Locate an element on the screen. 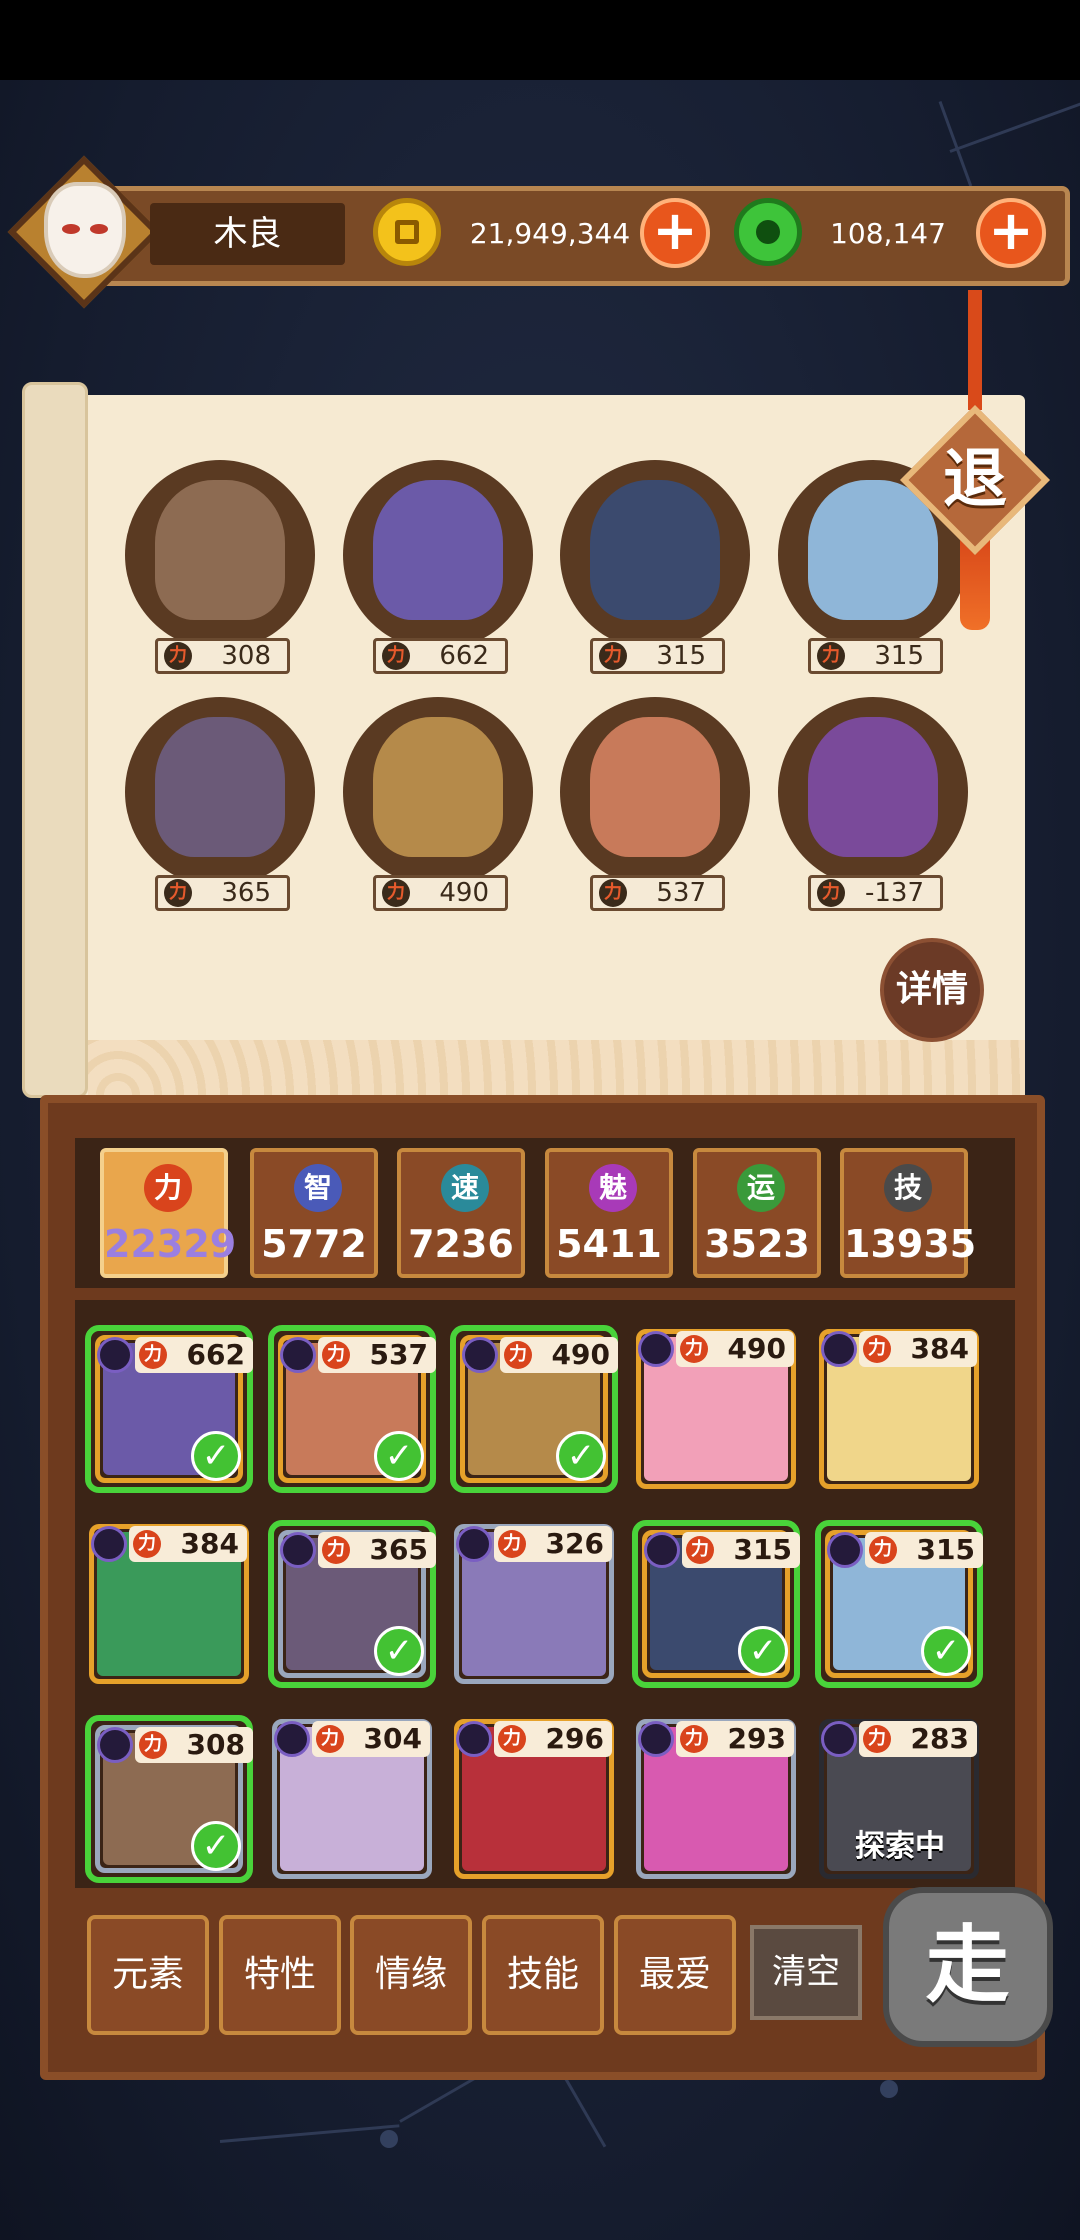 This screenshot has width=1080, height=2240. go-button: 走 is located at coordinates (967, 1965).